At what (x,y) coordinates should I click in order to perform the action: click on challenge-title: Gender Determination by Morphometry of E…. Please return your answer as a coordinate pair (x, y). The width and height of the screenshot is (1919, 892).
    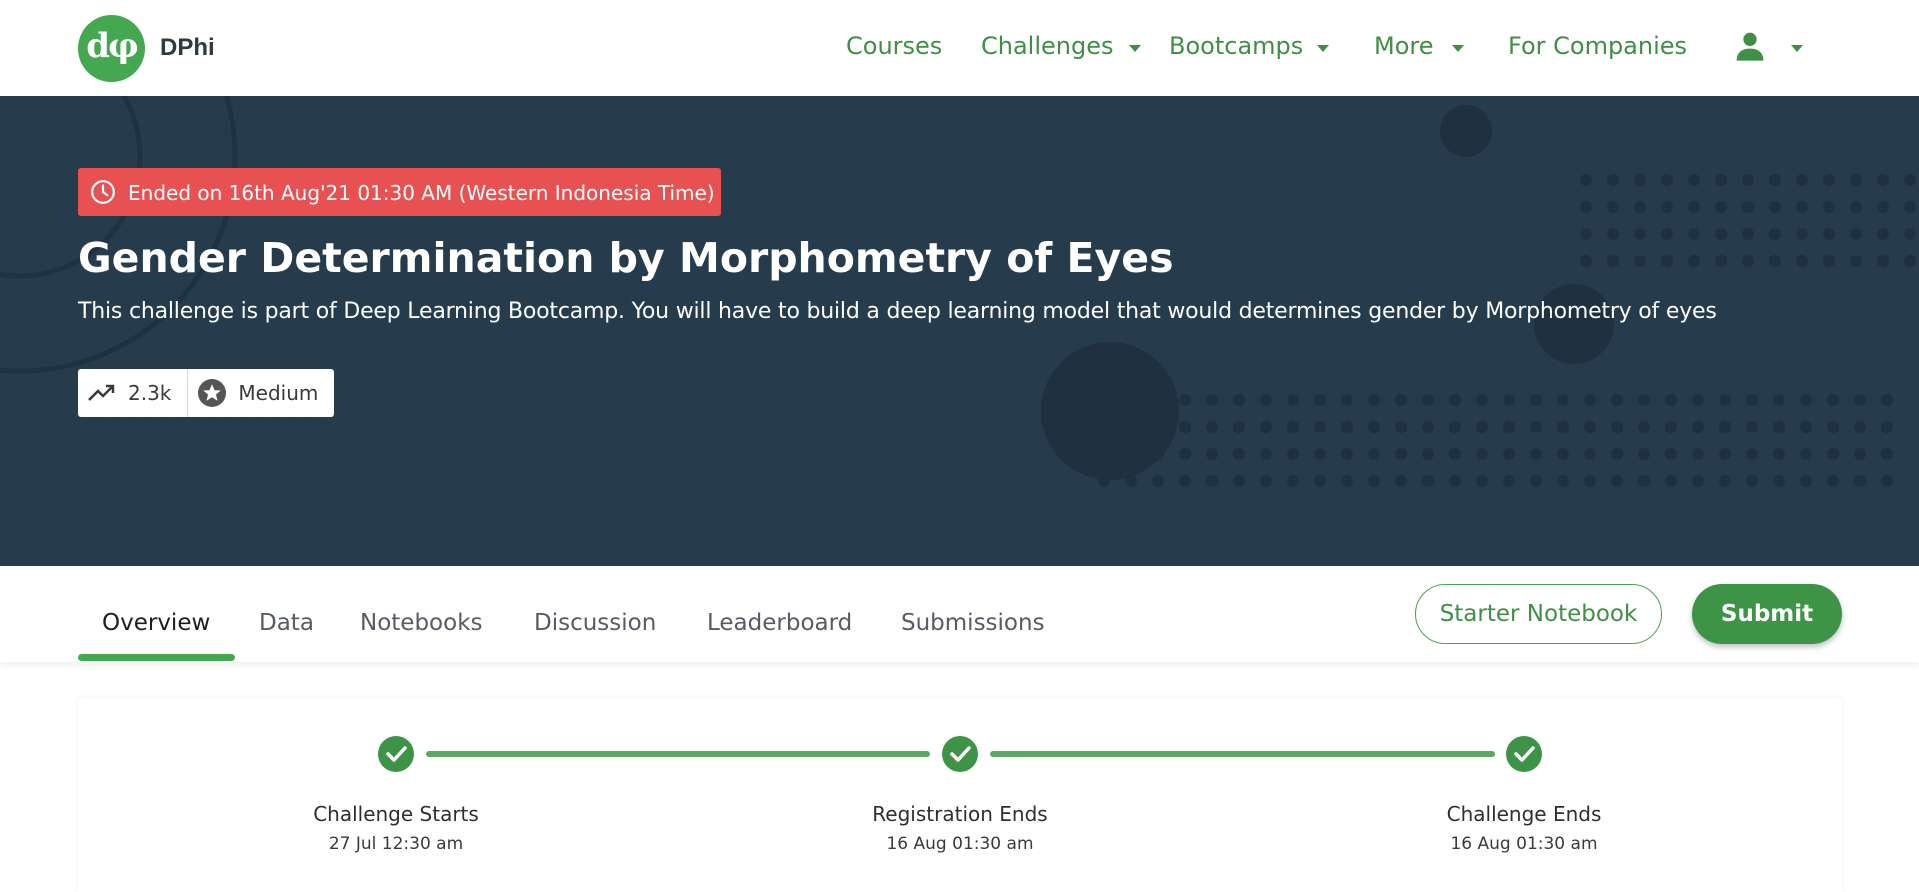
    Looking at the image, I should click on (626, 258).